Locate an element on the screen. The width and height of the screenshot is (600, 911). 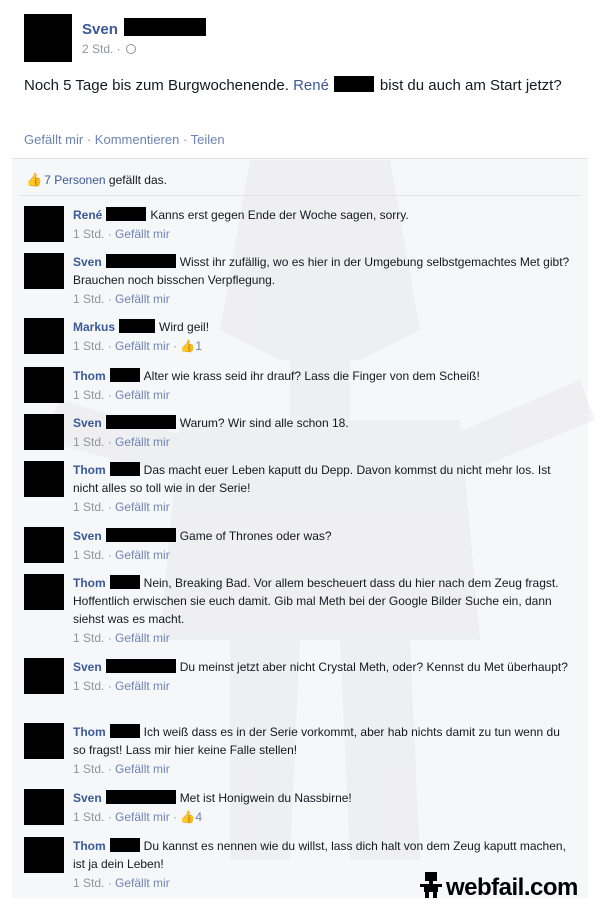
author-name: Sven is located at coordinates (144, 28).